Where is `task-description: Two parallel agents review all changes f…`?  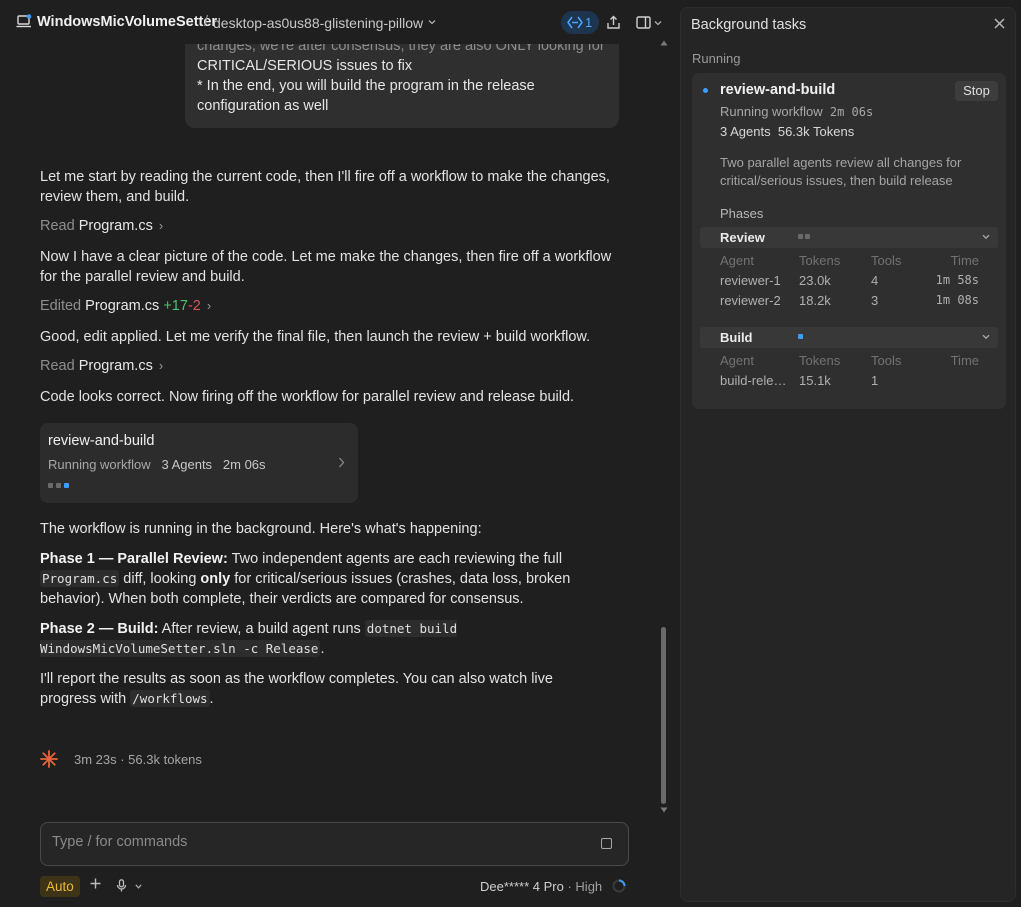
task-description: Two parallel agents review all changes f… is located at coordinates (841, 171).